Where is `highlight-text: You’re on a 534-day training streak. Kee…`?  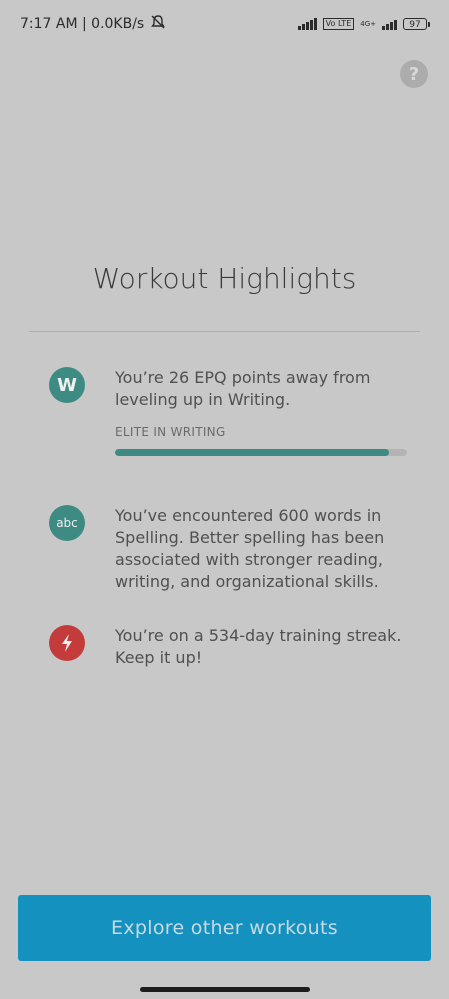 highlight-text: You’re on a 534-day training streak. Kee… is located at coordinates (258, 646).